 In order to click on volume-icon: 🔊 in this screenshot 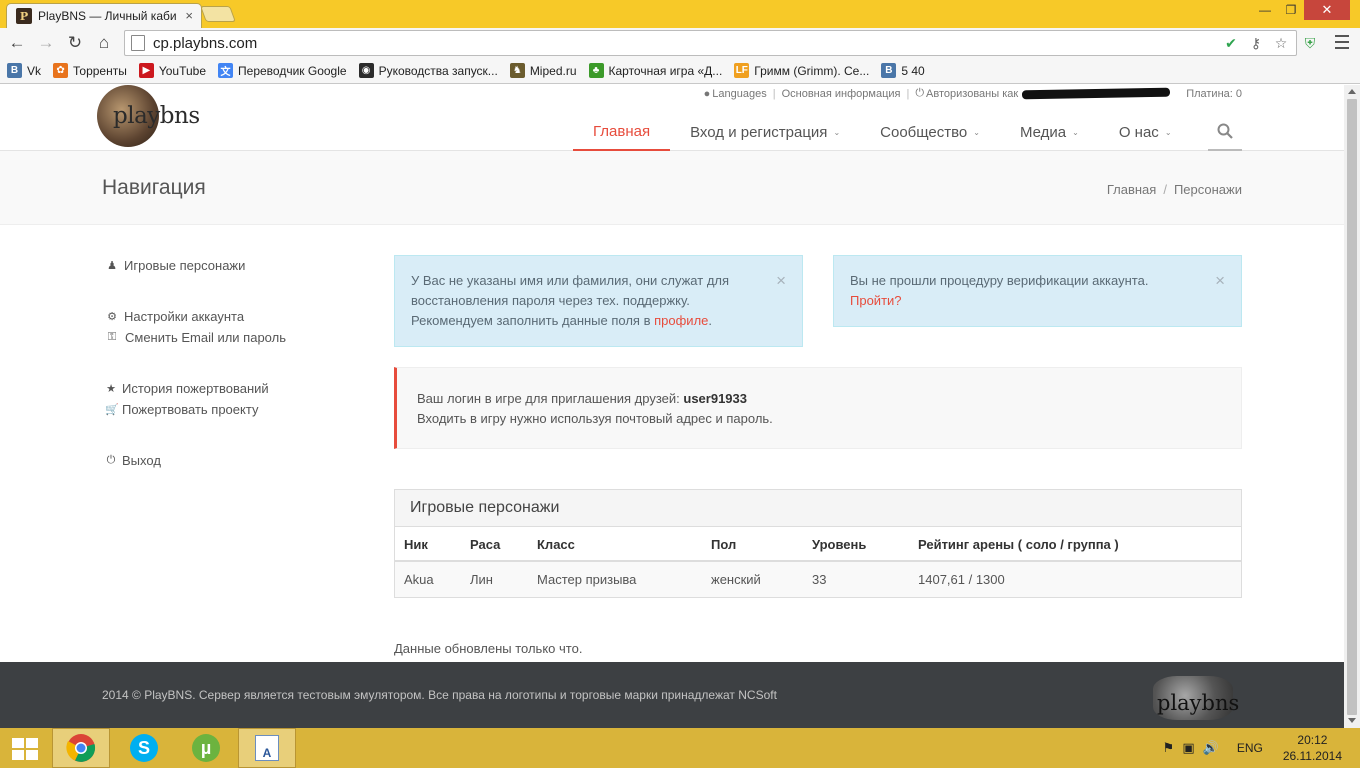, I will do `click(1211, 748)`.